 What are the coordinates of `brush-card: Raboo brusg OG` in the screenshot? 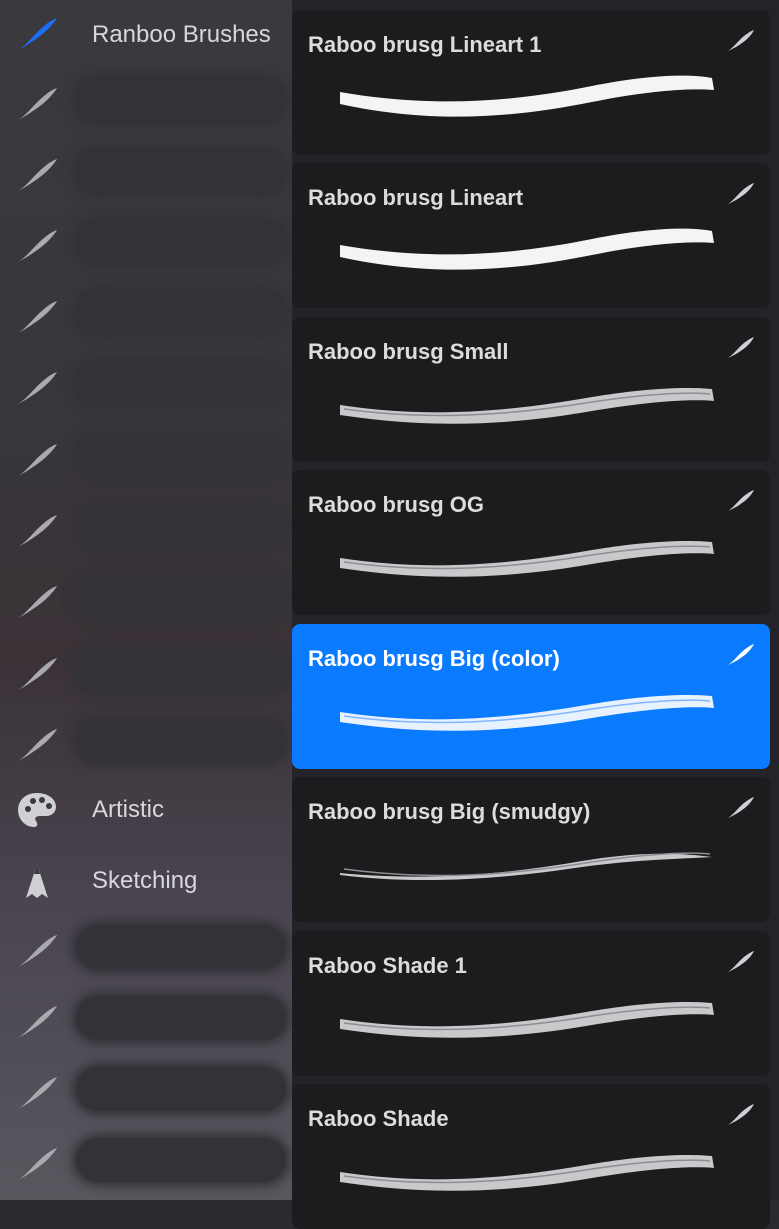 It's located at (531, 542).